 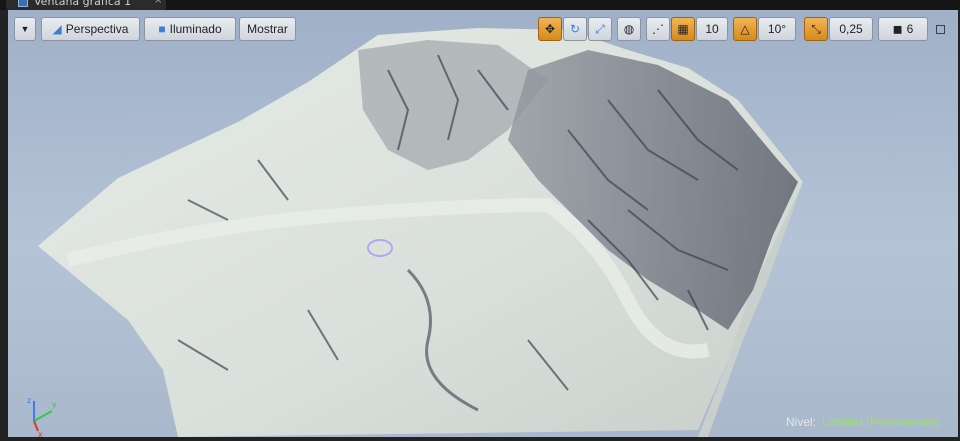 What do you see at coordinates (40, 433) in the screenshot?
I see `svg-text: x` at bounding box center [40, 433].